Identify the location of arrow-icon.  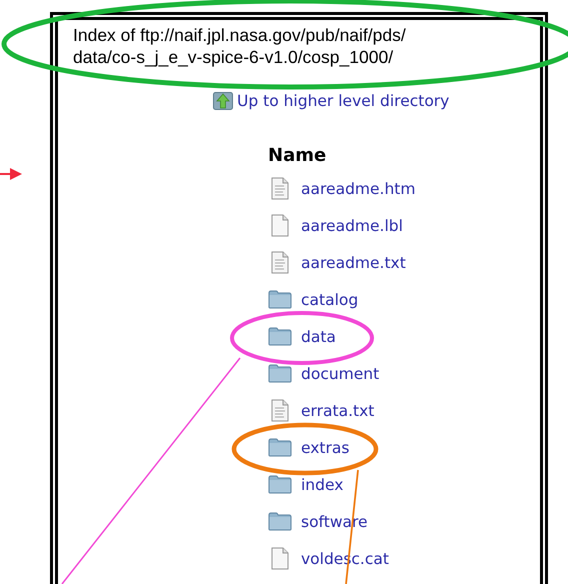
(11, 174).